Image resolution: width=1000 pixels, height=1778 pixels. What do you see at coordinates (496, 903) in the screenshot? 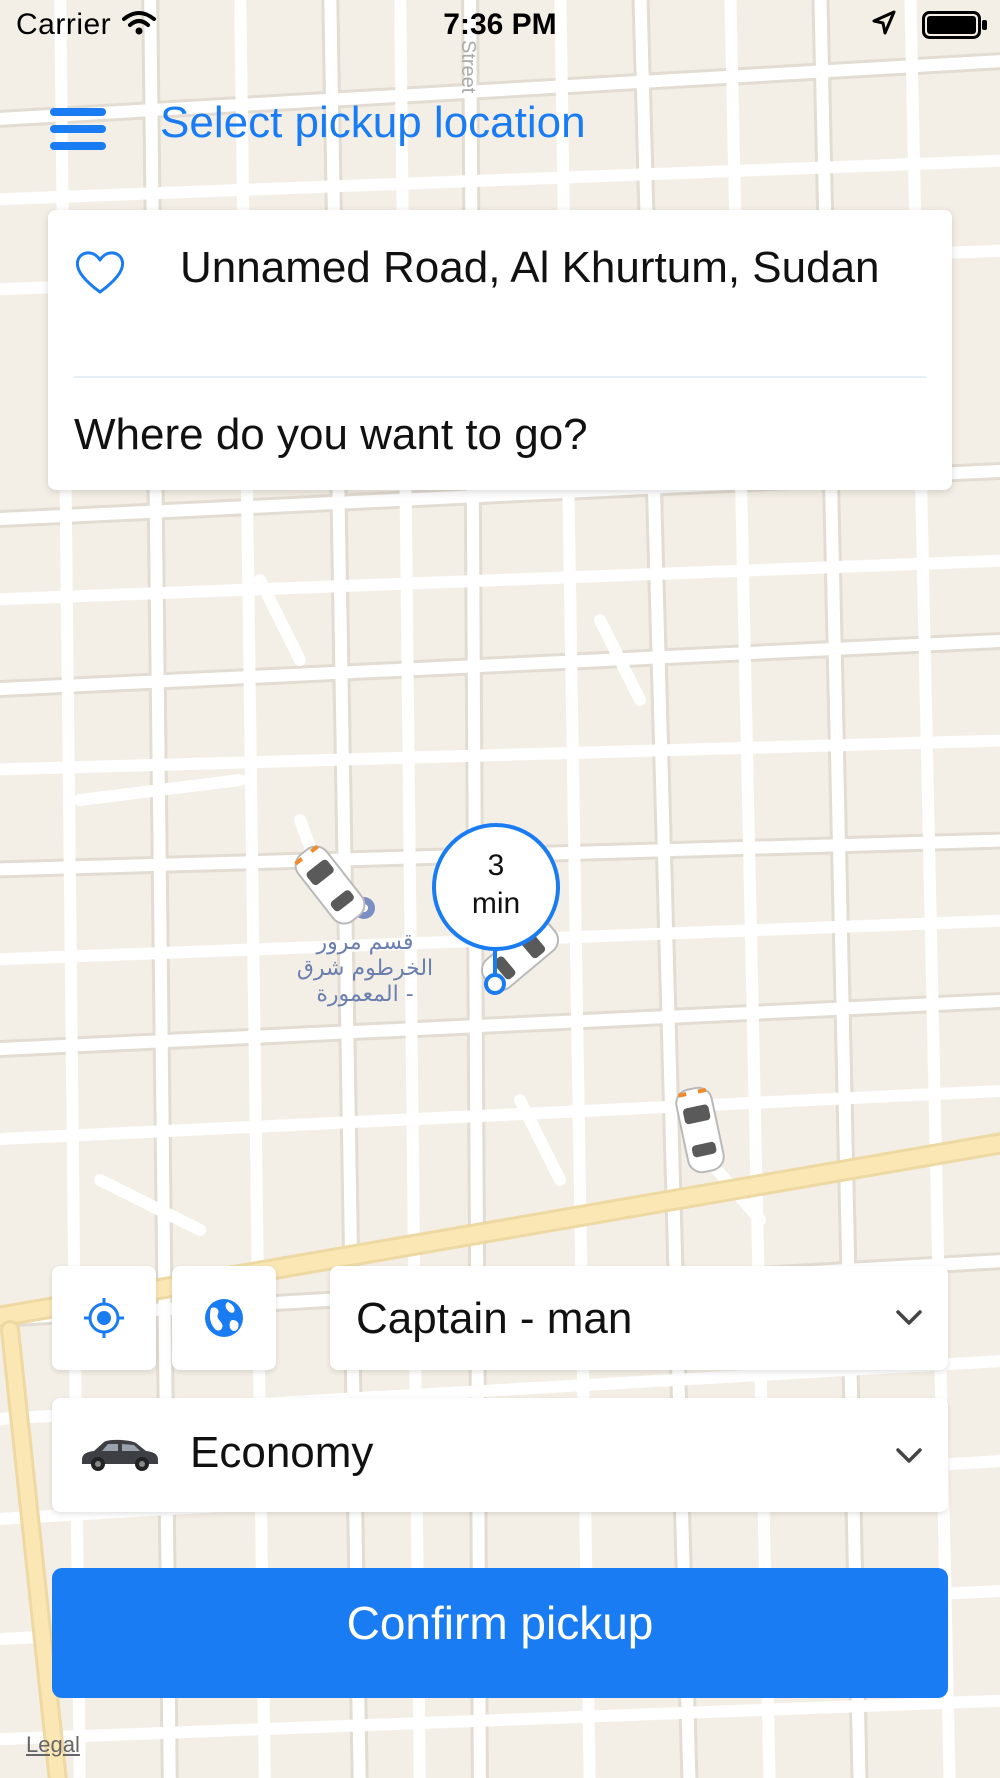
I see `eta-unit: min` at bounding box center [496, 903].